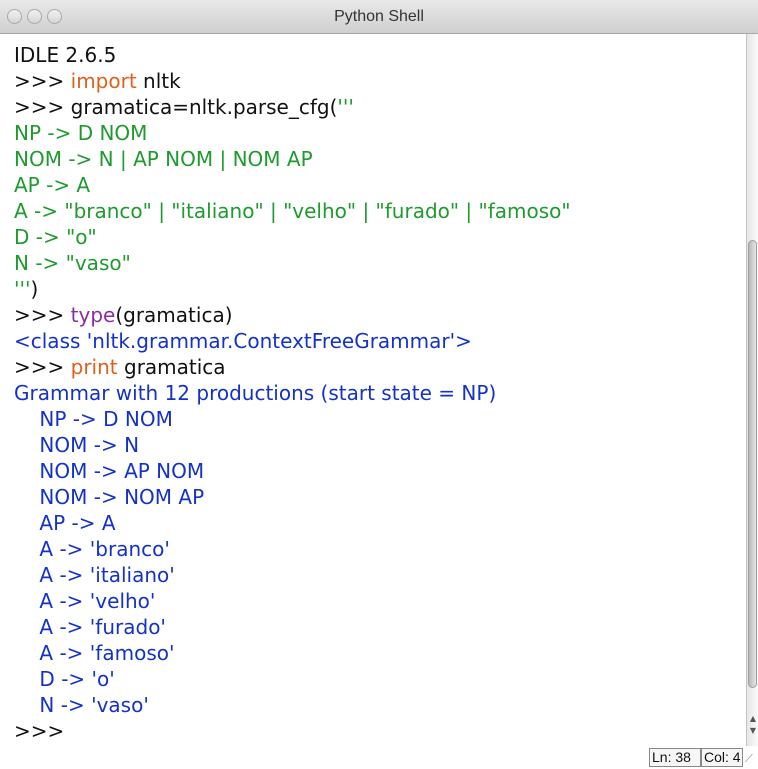 This screenshot has height=769, width=758. I want to click on shell-line: >>> gramatica=nltk.parse_cfg(''', so click(184, 107).